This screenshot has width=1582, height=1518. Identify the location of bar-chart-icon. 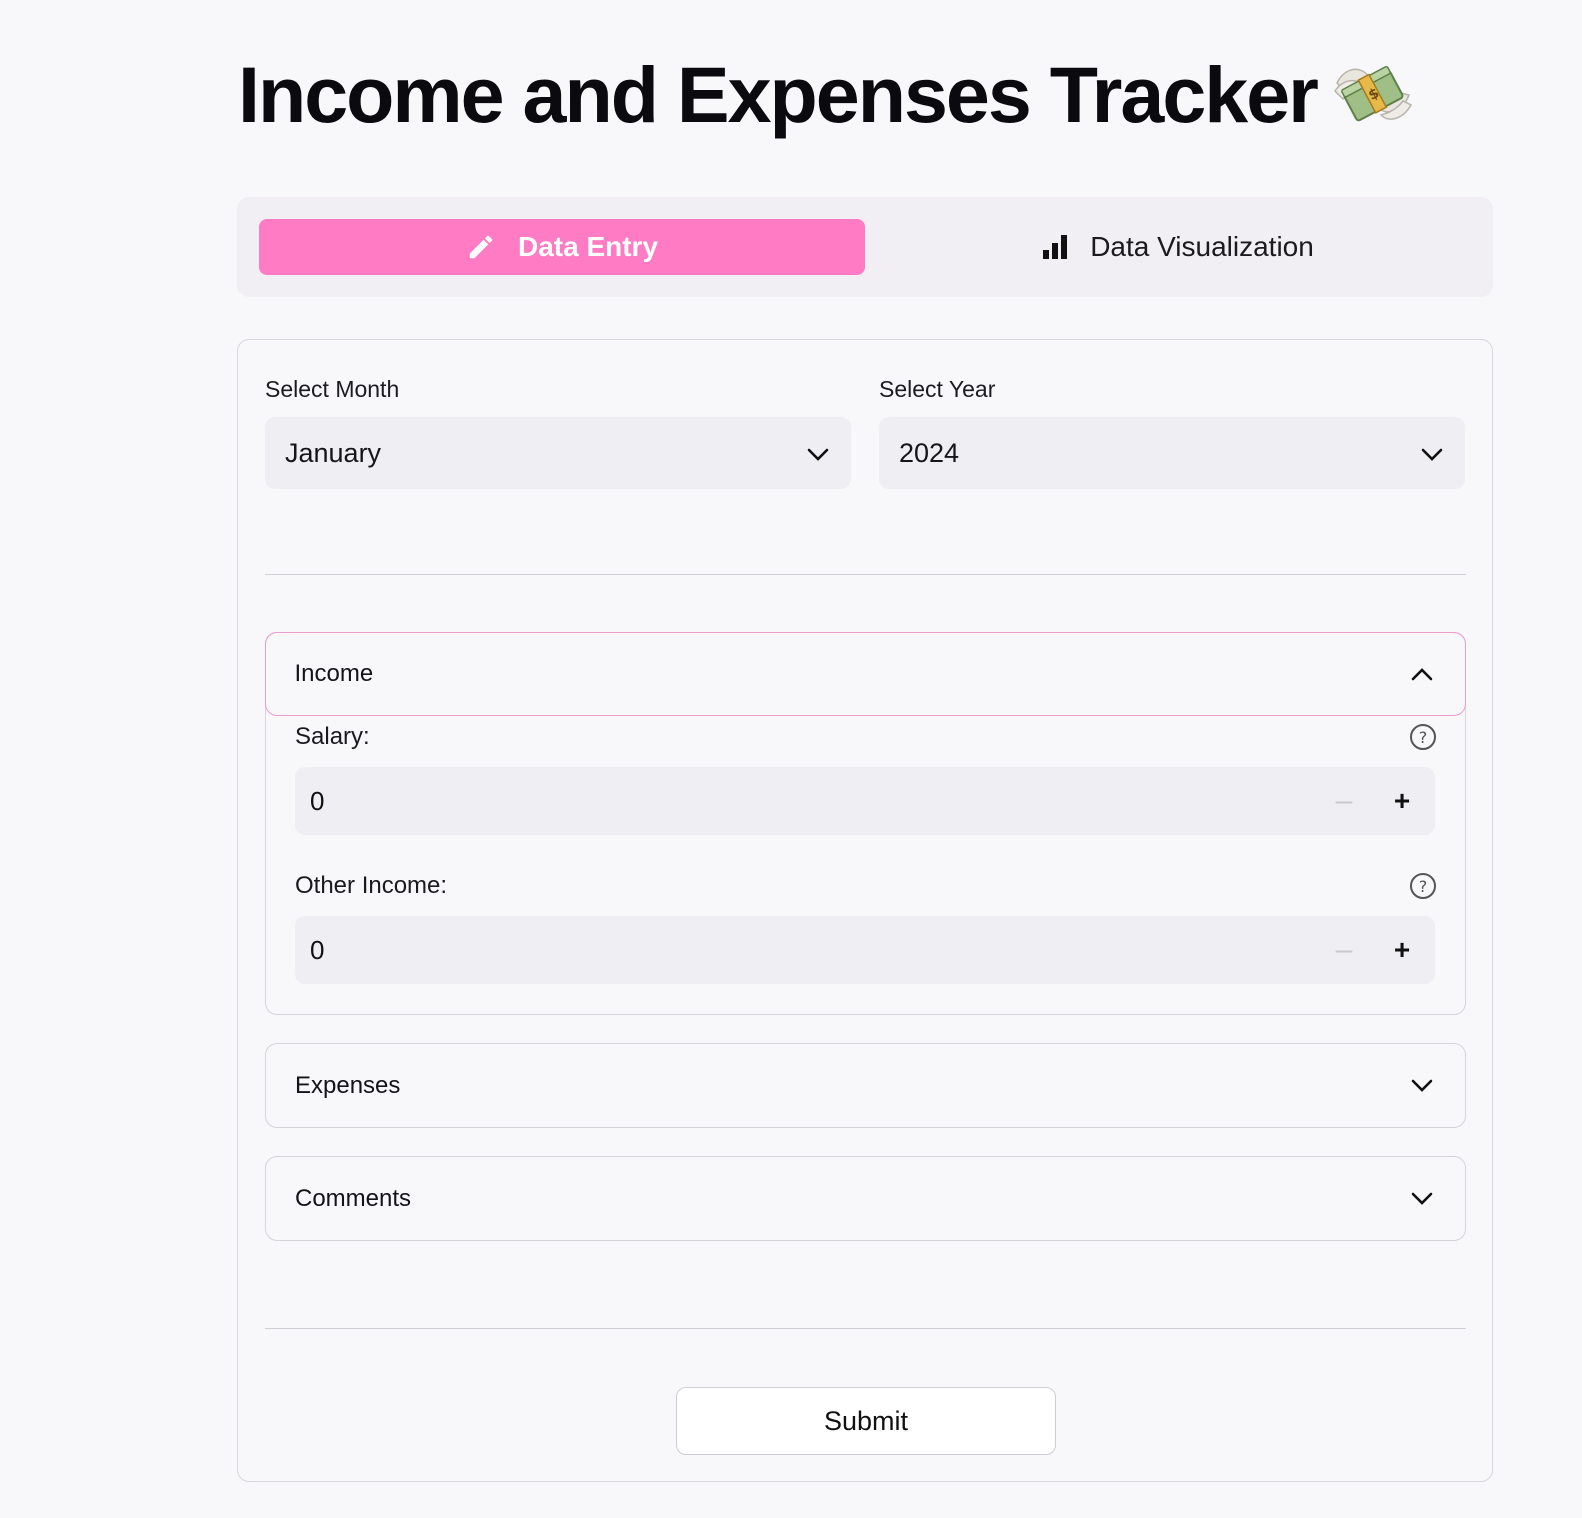
(1055, 247).